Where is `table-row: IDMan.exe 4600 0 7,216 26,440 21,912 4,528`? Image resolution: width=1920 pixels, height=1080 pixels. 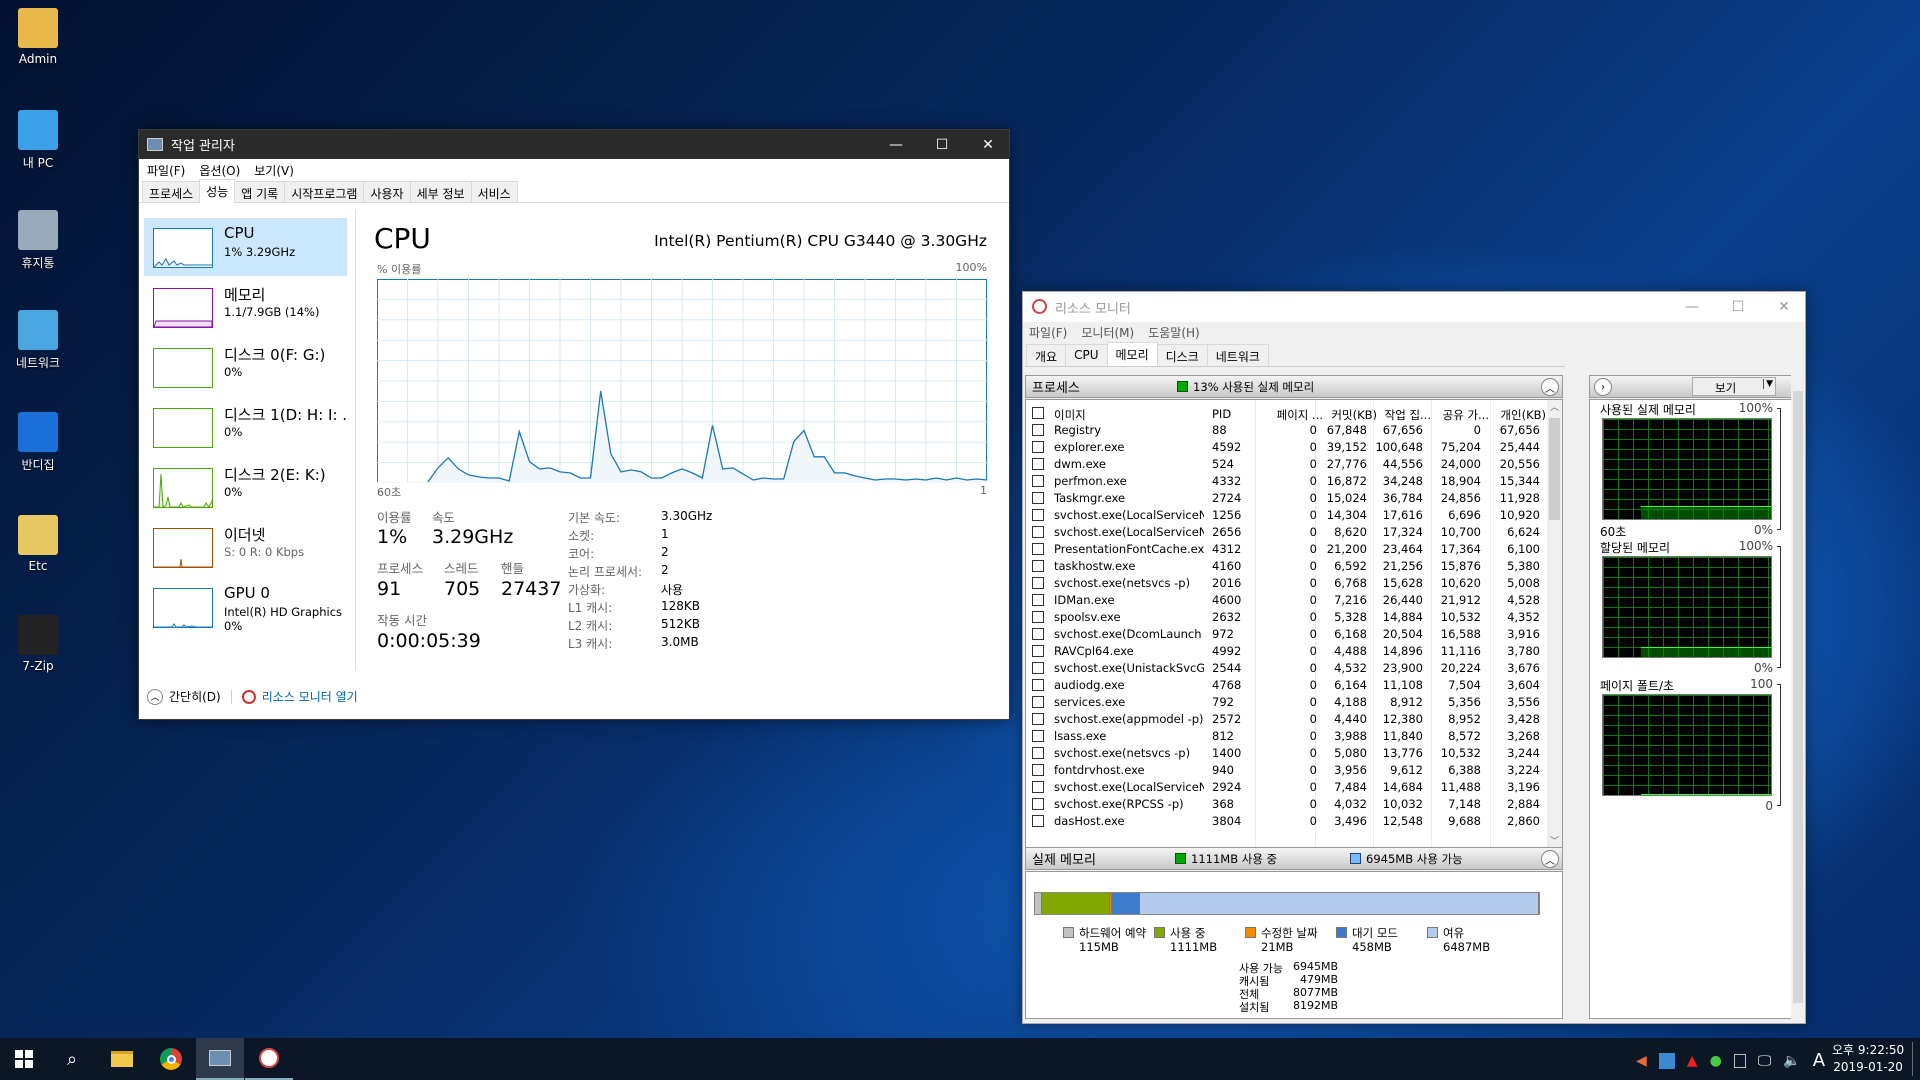
table-row: IDMan.exe 4600 0 7,216 26,440 21,912 4,528 is located at coordinates (1286, 600).